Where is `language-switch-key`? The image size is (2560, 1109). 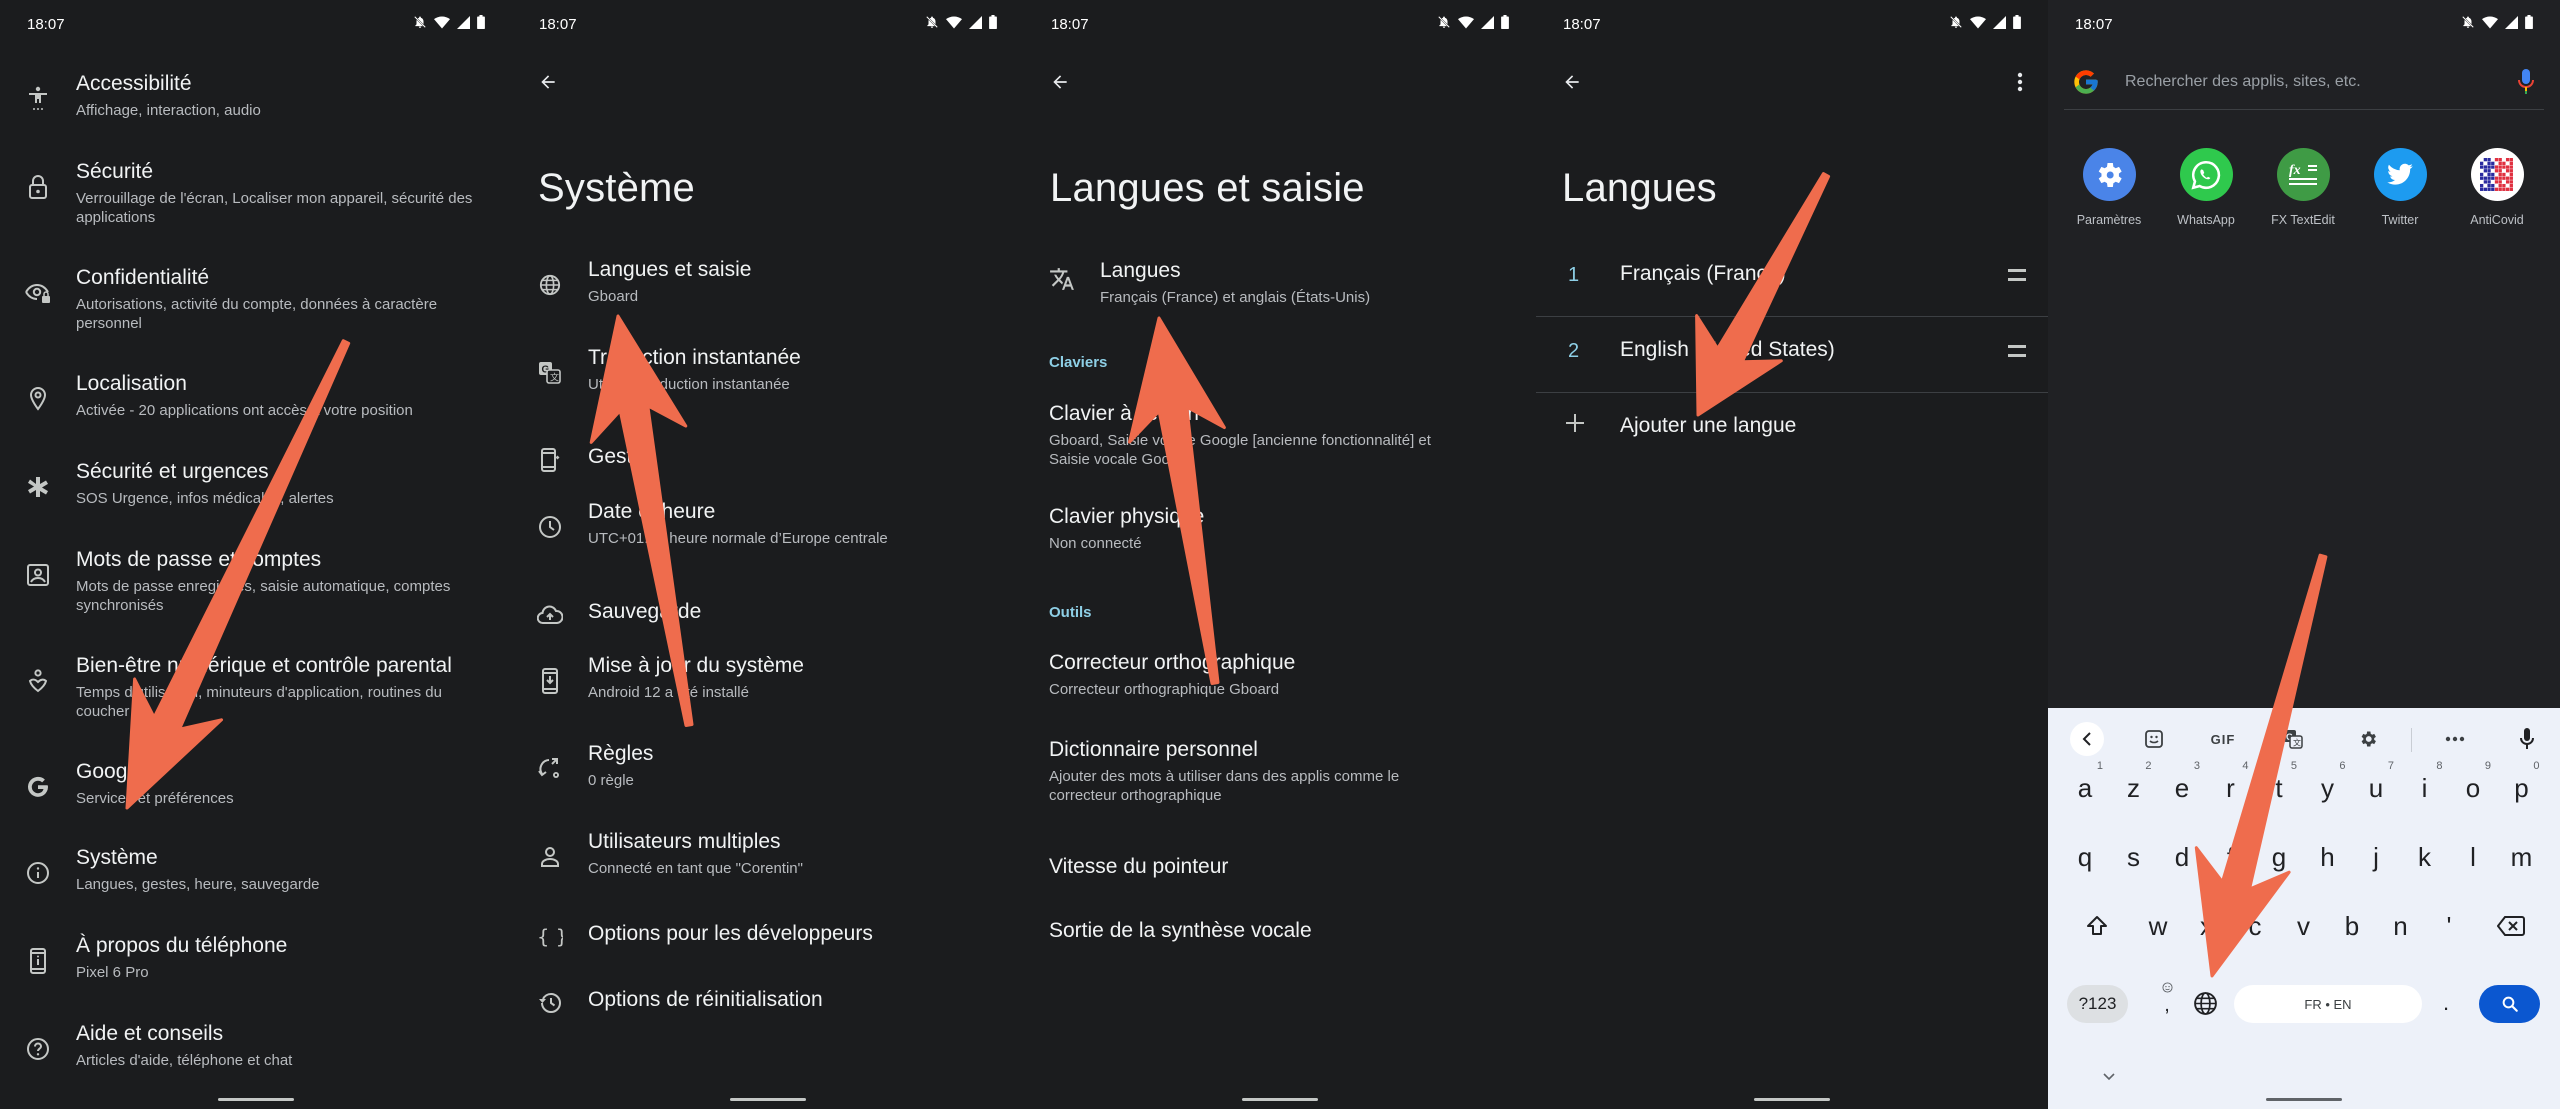 language-switch-key is located at coordinates (2205, 1006).